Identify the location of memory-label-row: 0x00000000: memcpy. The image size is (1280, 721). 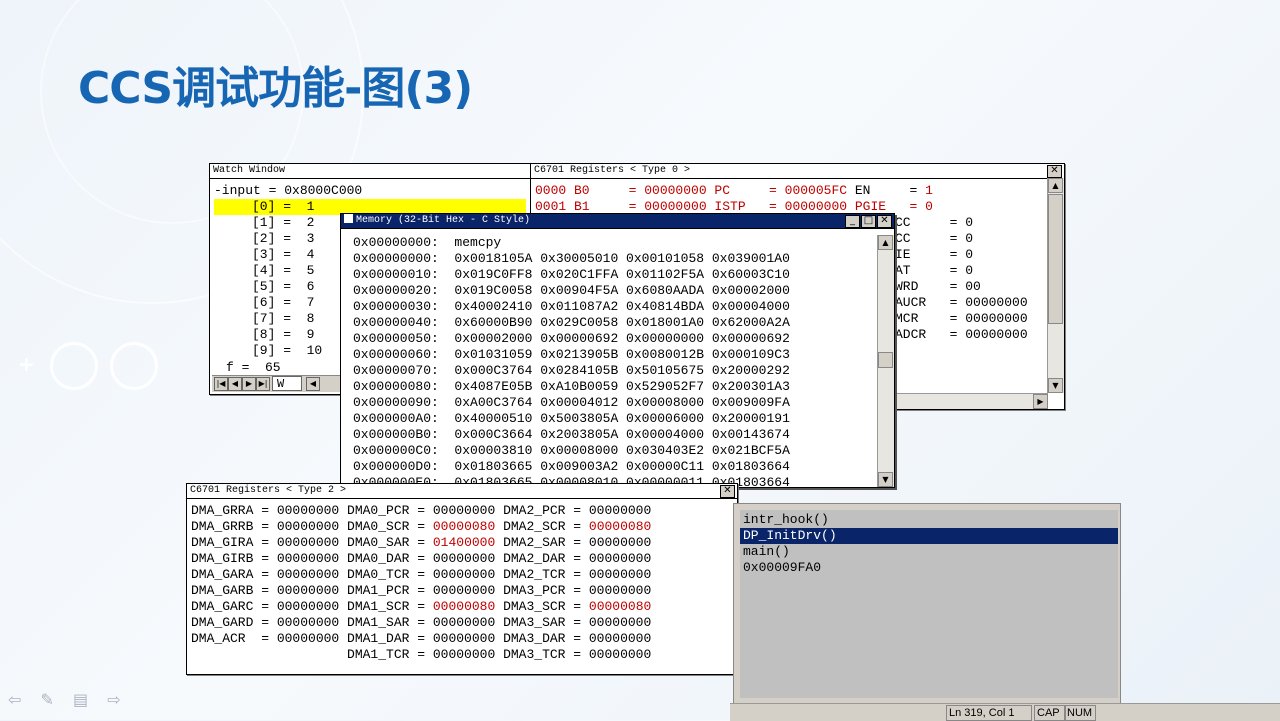
(427, 243).